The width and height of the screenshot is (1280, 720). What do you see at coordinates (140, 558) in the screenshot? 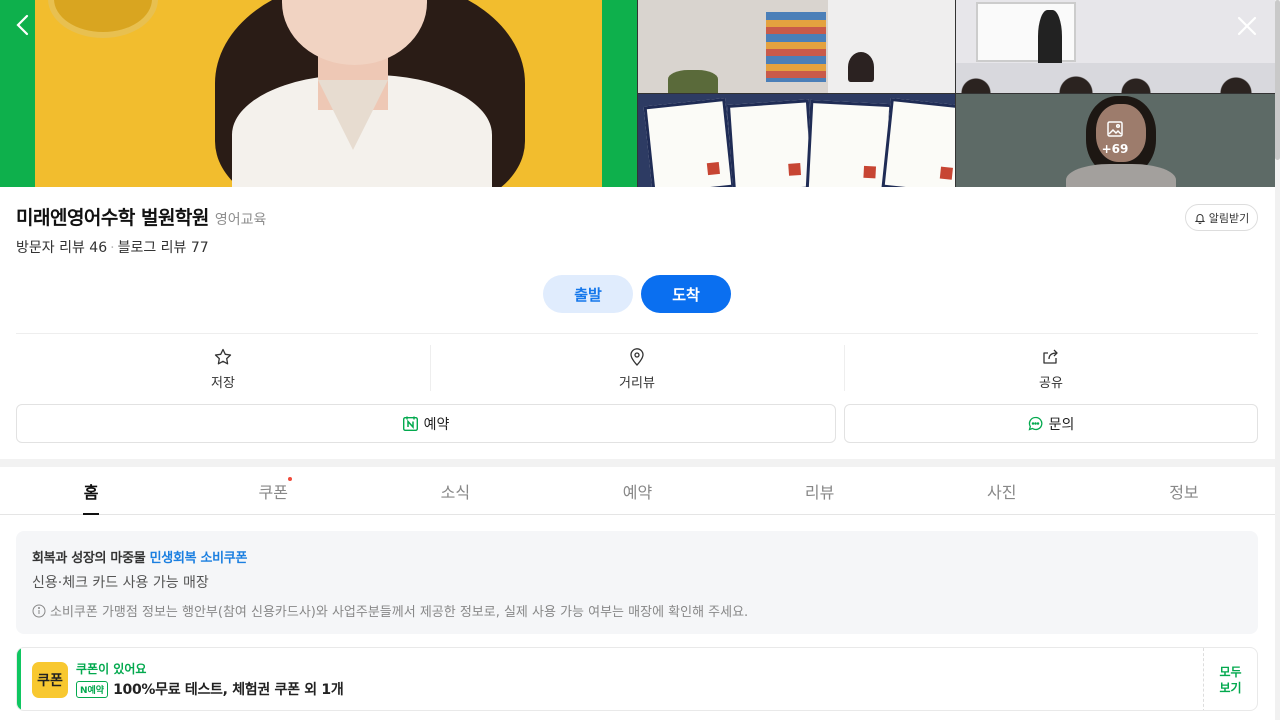
I see `notice-heading: 회복과 성장의 마중물 민생회복 소비쿠폰` at bounding box center [140, 558].